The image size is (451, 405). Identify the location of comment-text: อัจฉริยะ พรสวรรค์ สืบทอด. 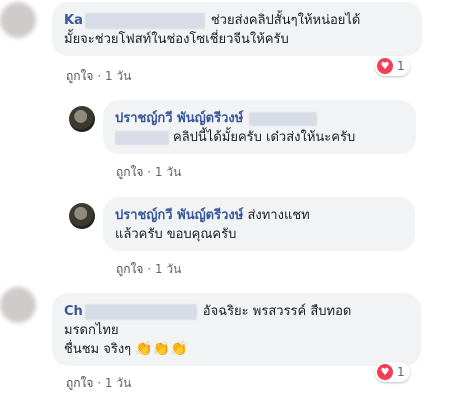
(277, 311).